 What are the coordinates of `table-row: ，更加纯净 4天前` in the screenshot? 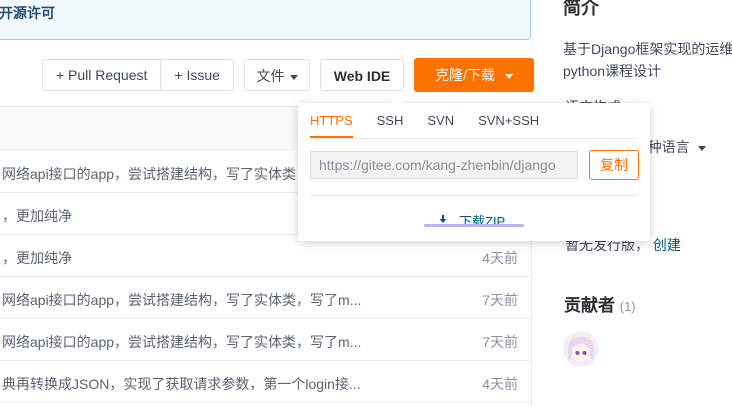 It's located at (266, 256).